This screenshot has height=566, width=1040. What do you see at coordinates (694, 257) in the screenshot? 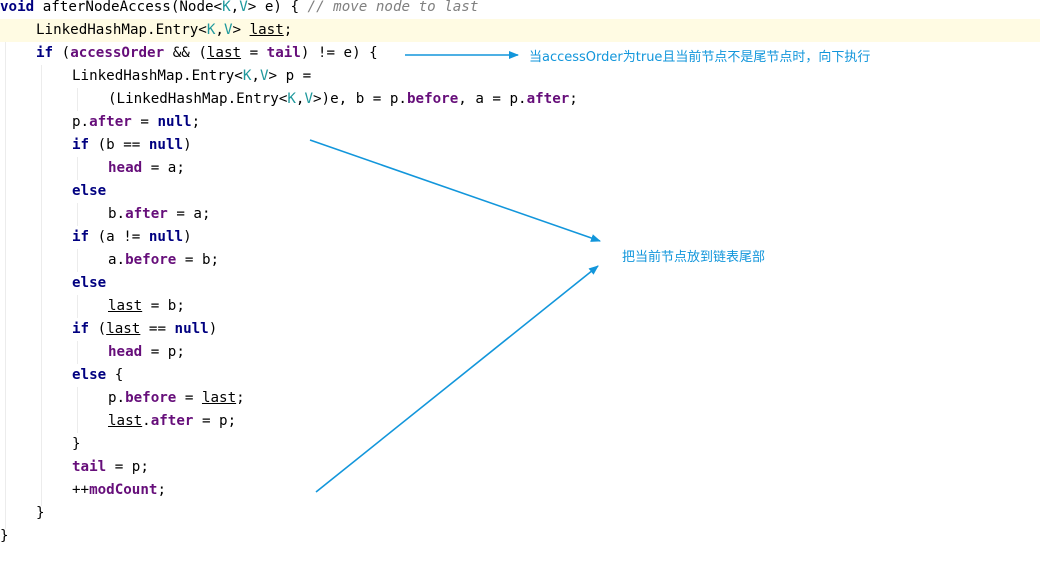
I see `annotation-note-move-to-tail: 把当前节点放到链表尾部` at bounding box center [694, 257].